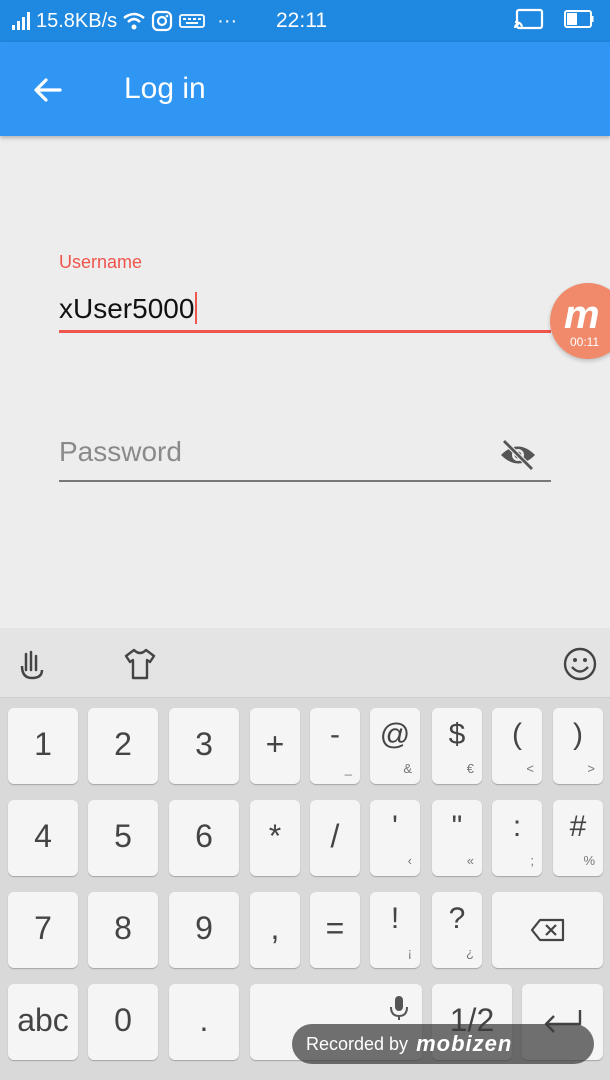 This screenshot has height=1080, width=610. What do you see at coordinates (517, 838) in the screenshot?
I see `key-colon: :;` at bounding box center [517, 838].